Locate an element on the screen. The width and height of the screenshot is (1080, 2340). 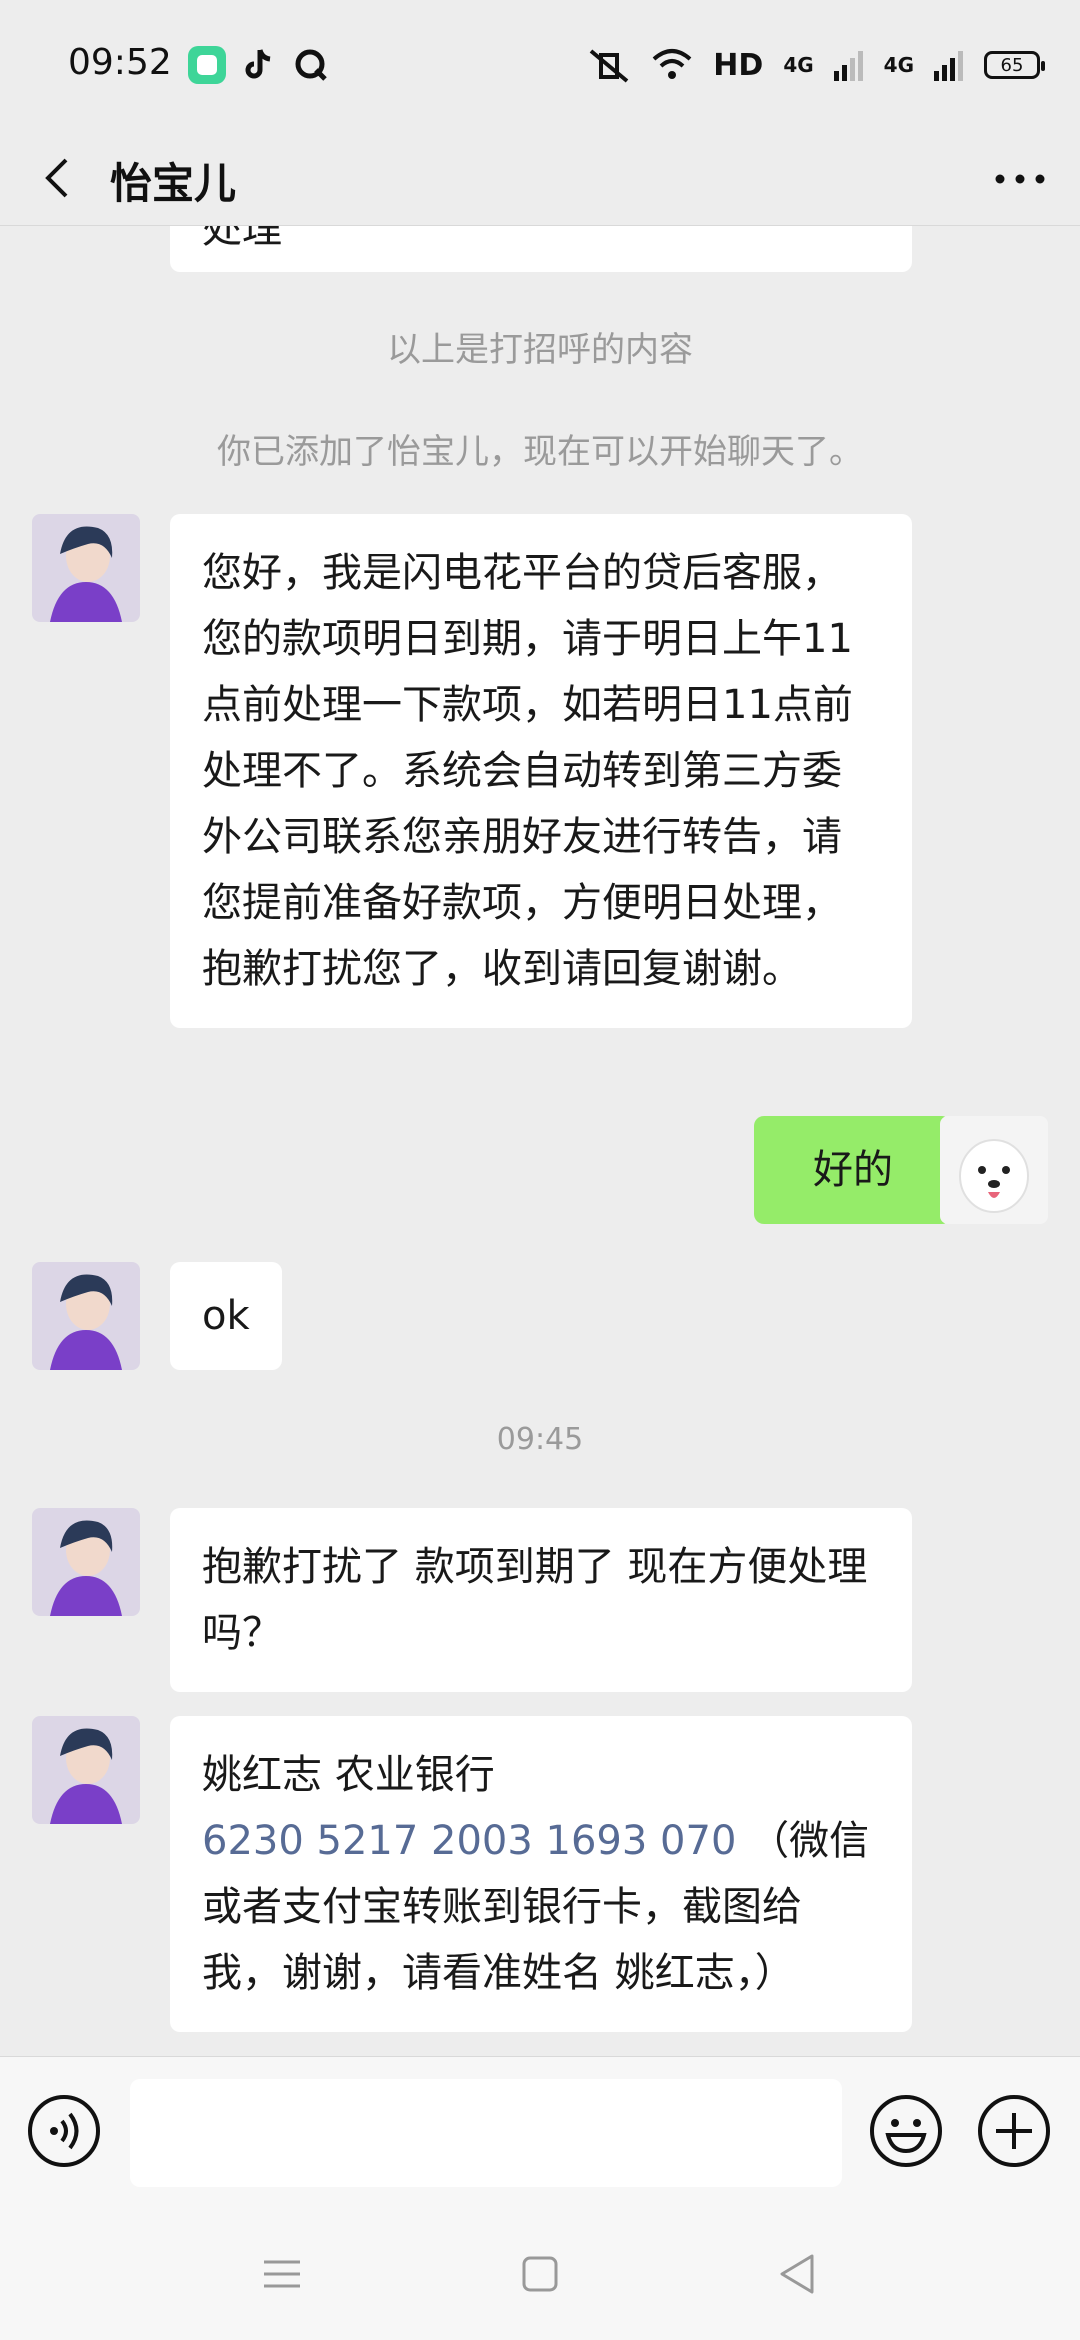
message-text: 好的 is located at coordinates (853, 1170).